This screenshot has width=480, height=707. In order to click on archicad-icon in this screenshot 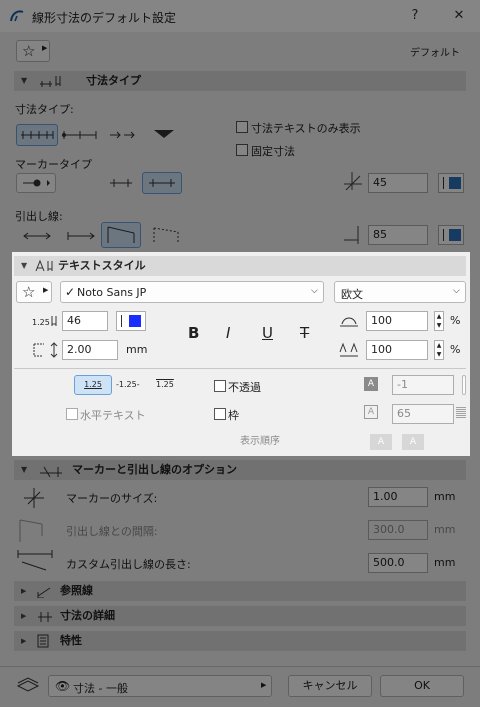, I will do `click(17, 16)`.